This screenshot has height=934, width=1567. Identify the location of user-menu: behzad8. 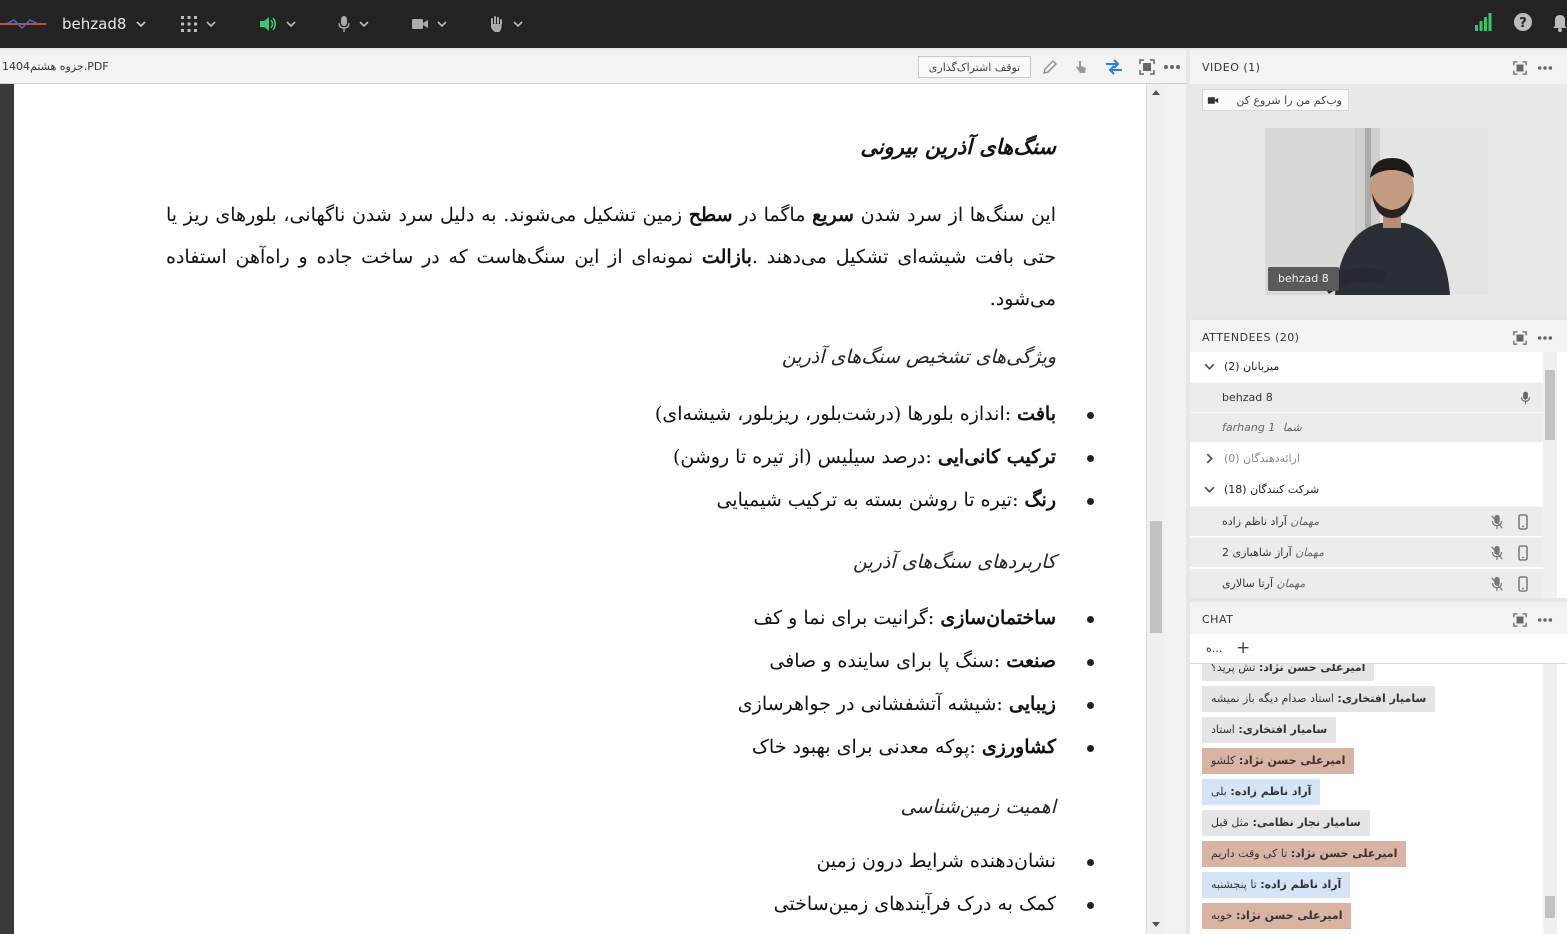
(104, 24).